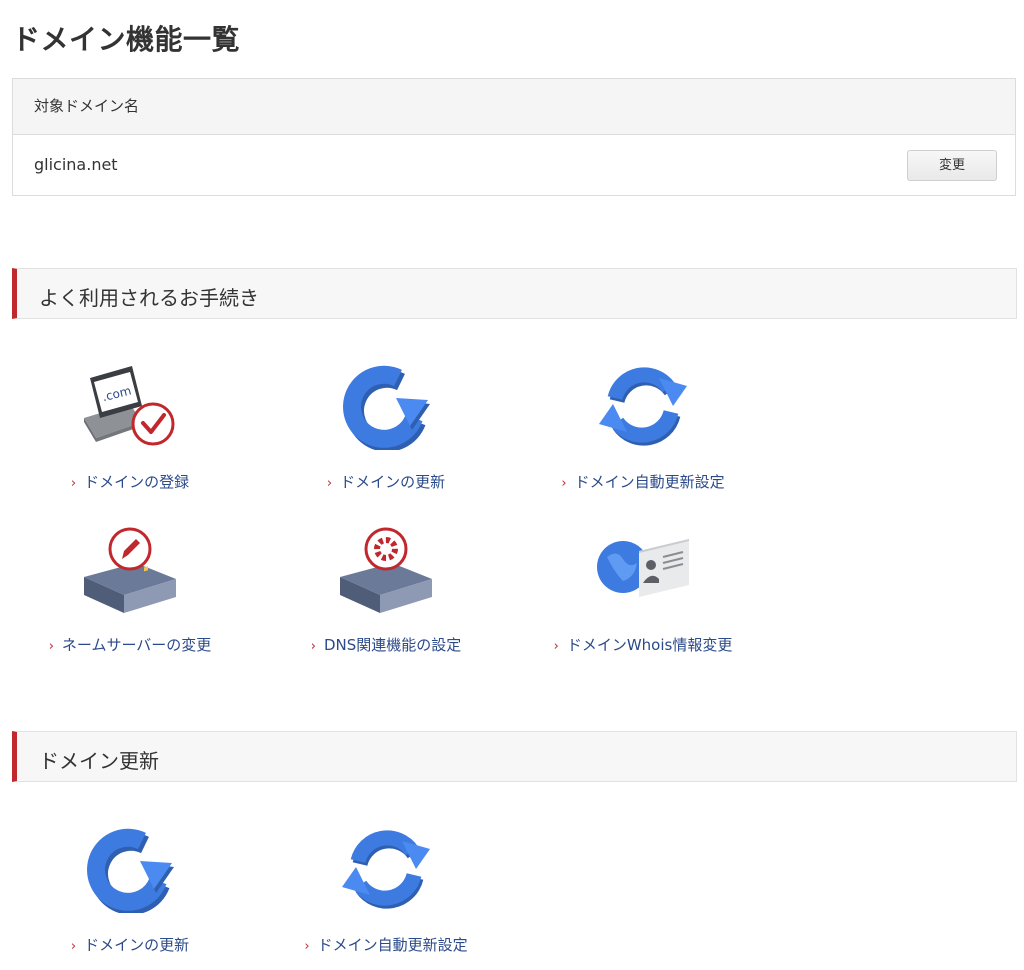  What do you see at coordinates (514, 107) in the screenshot?
I see `domain-box-header: 対象ドメイン名` at bounding box center [514, 107].